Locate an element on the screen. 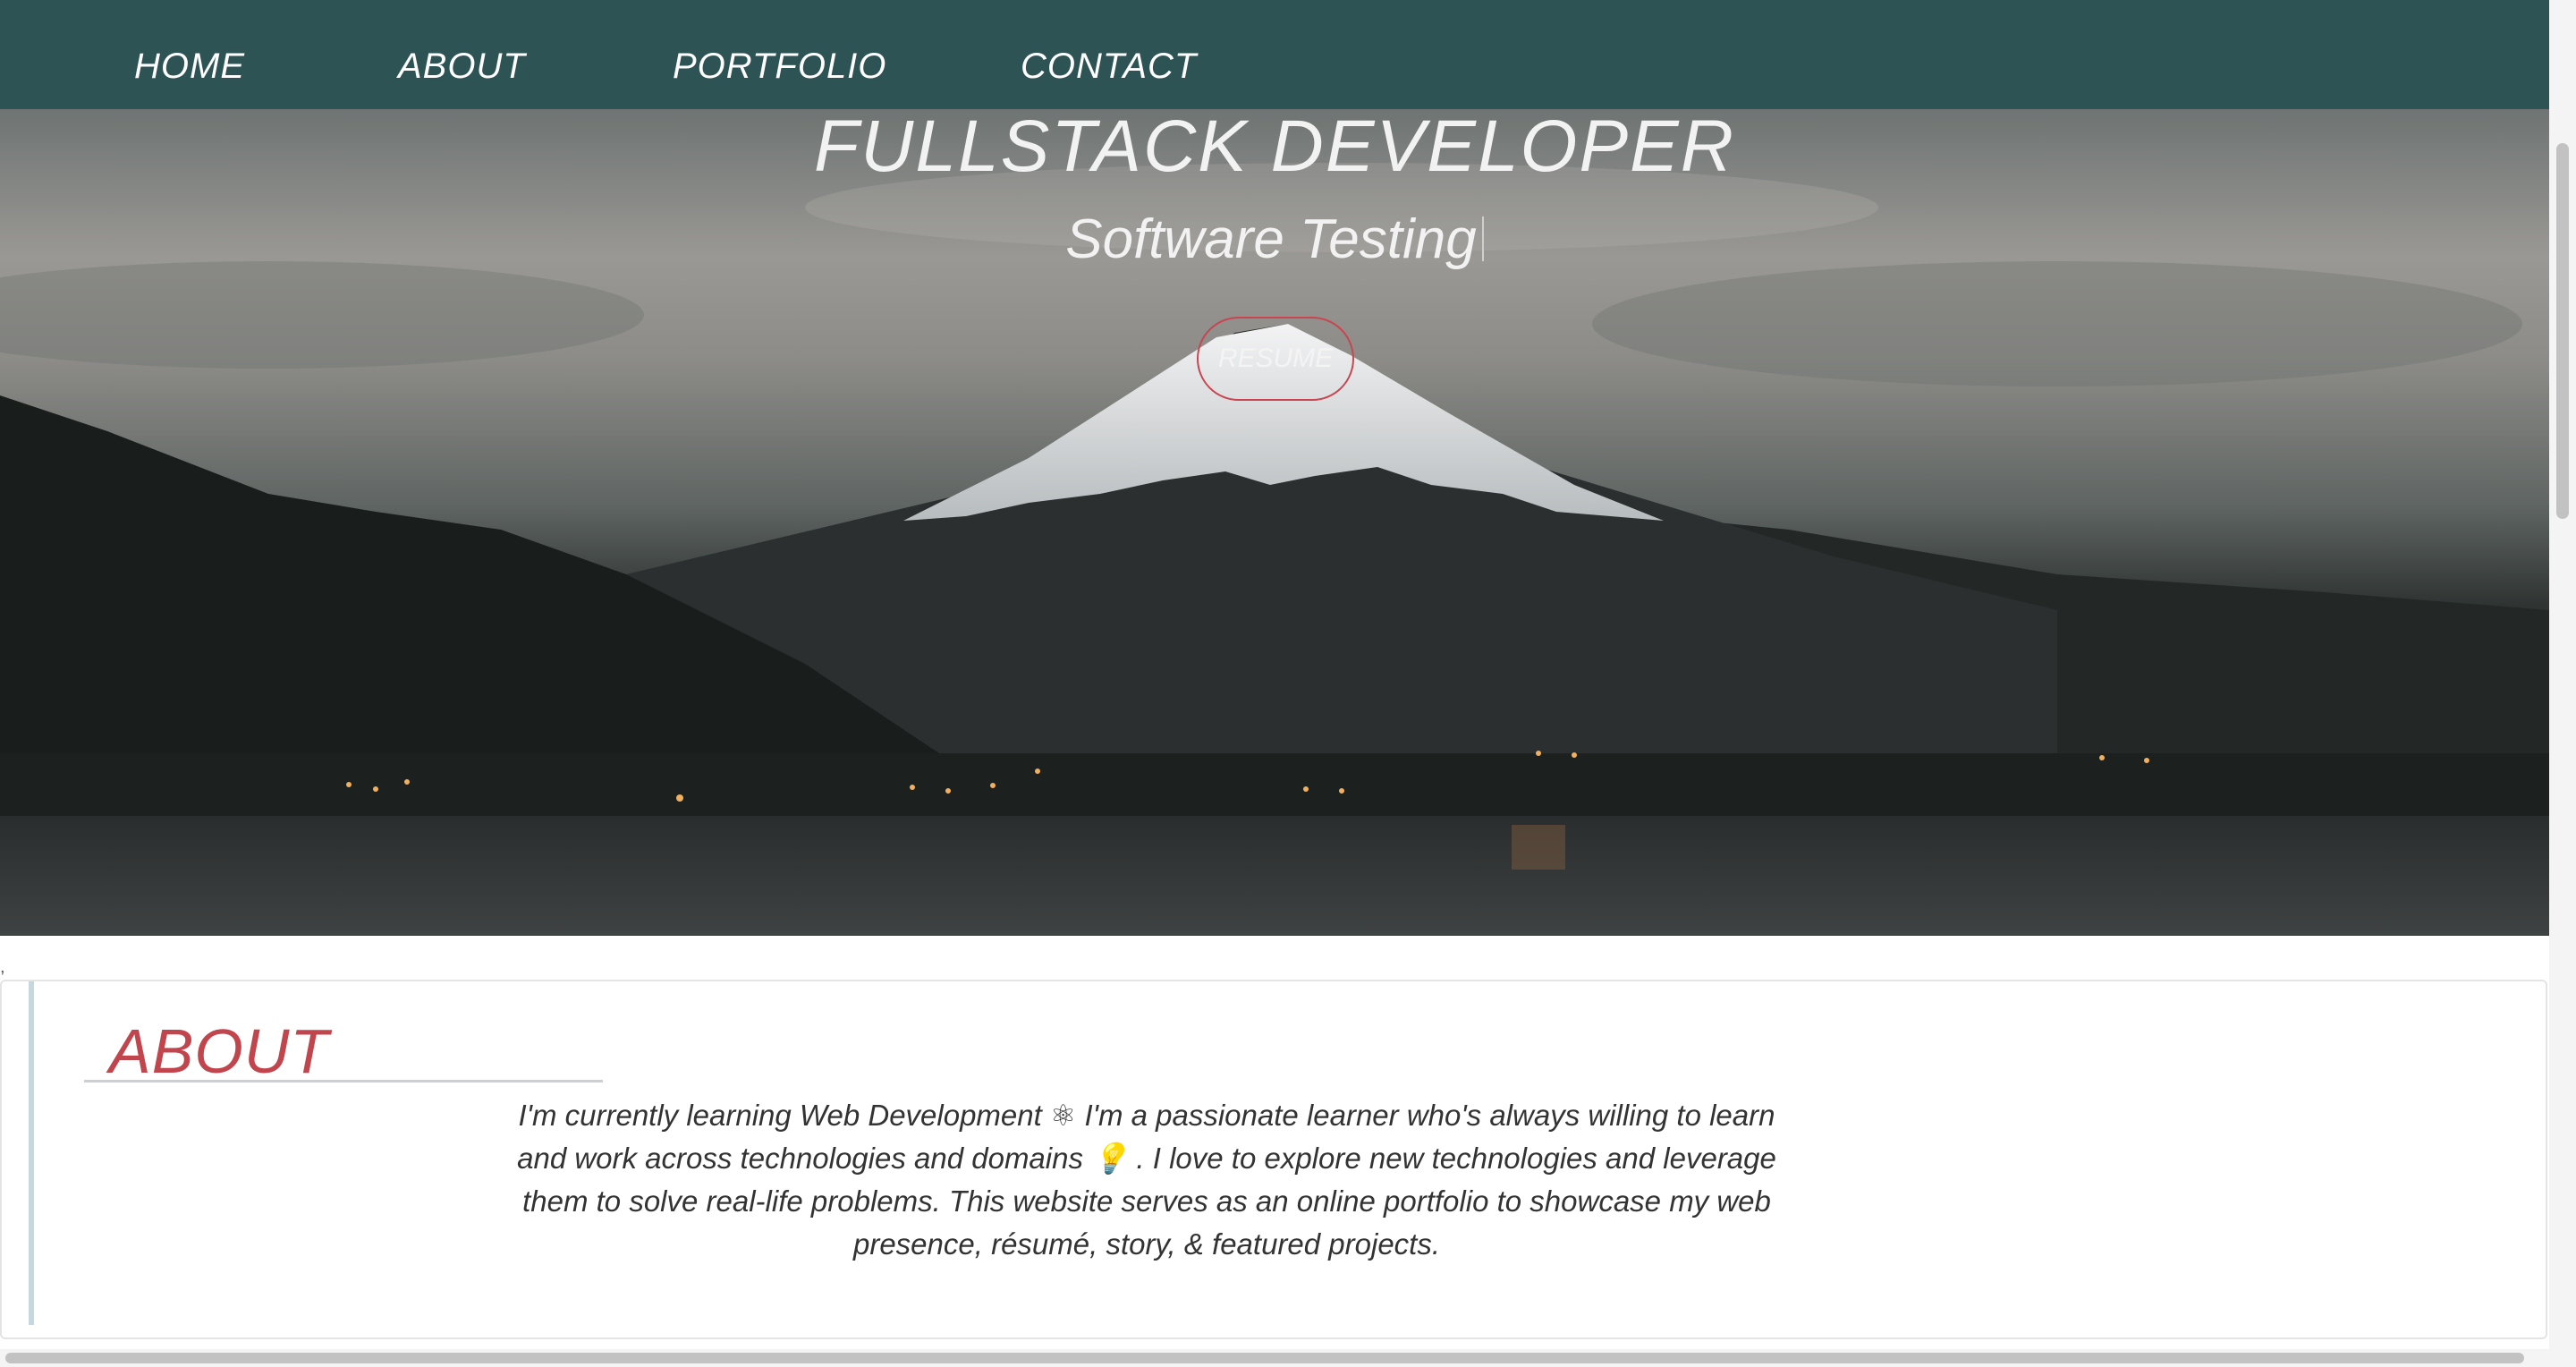 This screenshot has height=1367, width=2576. hero-title: FULLSTACK DEVELOPER is located at coordinates (1274, 148).